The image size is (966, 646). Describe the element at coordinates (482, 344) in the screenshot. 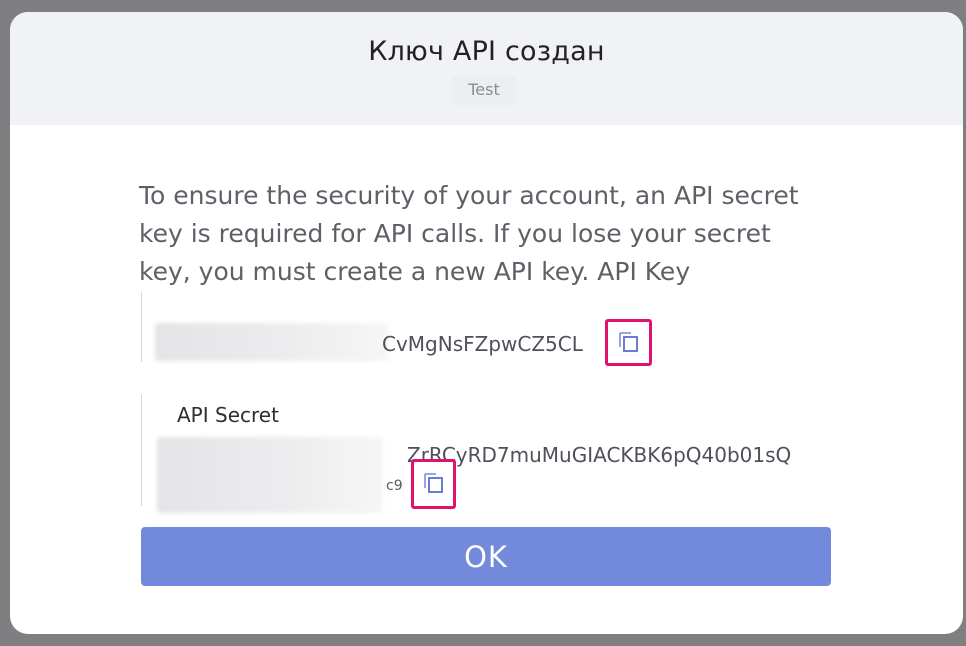

I see `api-key-value: CvMgNsFZpwCZ5CL` at that location.